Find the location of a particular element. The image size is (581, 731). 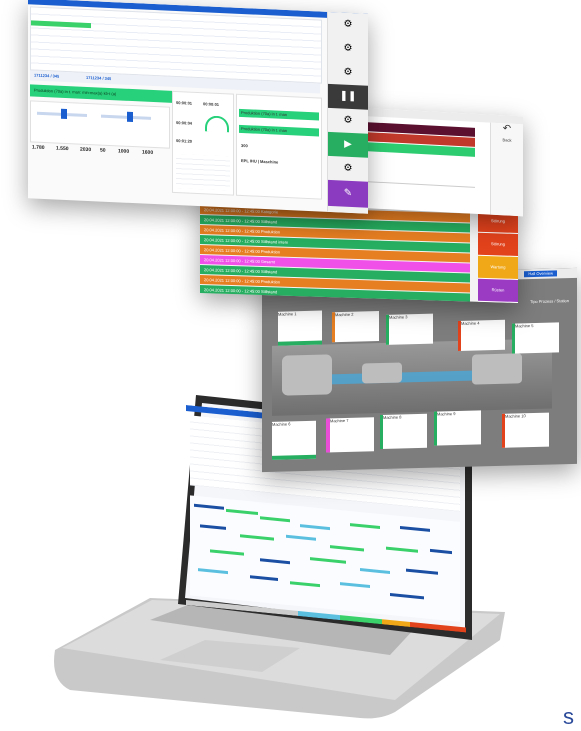

gear-icon-3: ⚙ is located at coordinates (348, 169).